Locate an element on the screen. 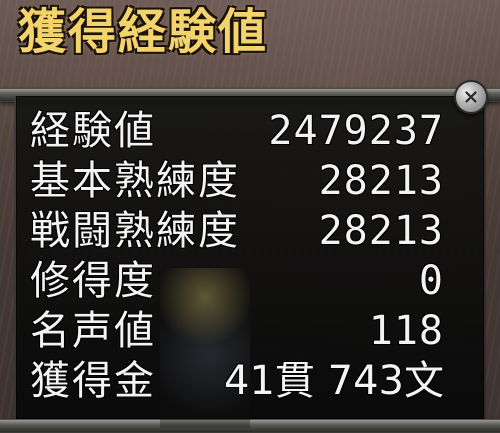 The image size is (500, 433). close-button is located at coordinates (471, 97).